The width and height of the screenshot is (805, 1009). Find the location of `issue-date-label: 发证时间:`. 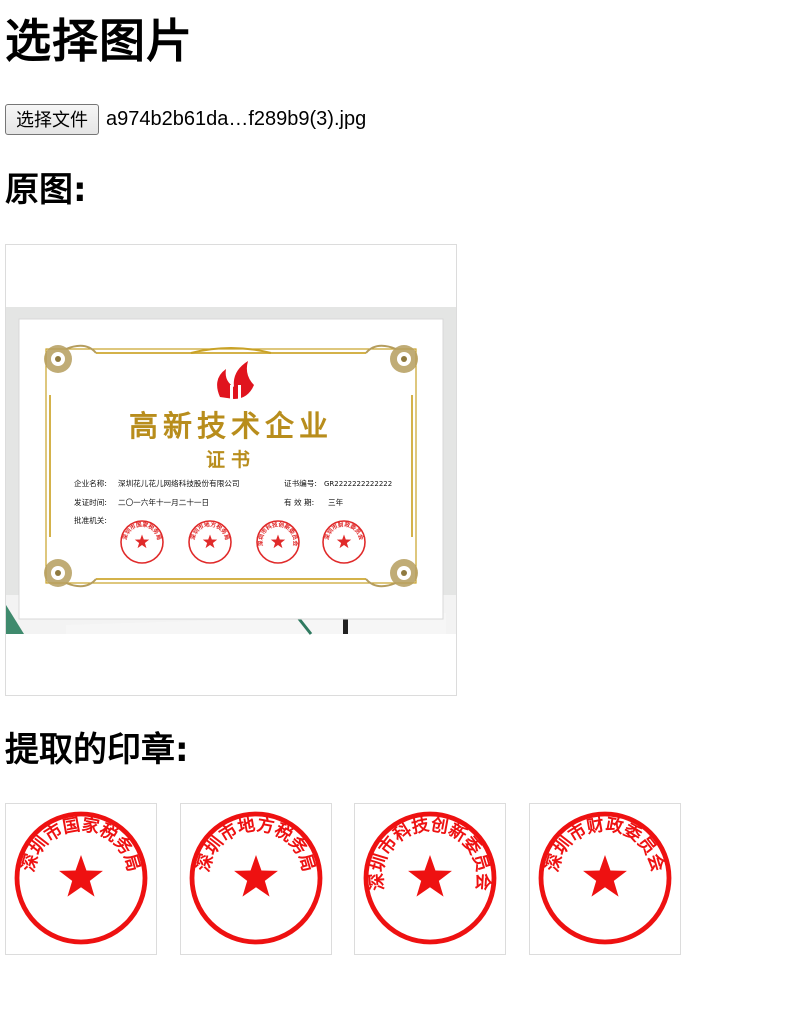

issue-date-label: 发证时间: is located at coordinates (90, 502).